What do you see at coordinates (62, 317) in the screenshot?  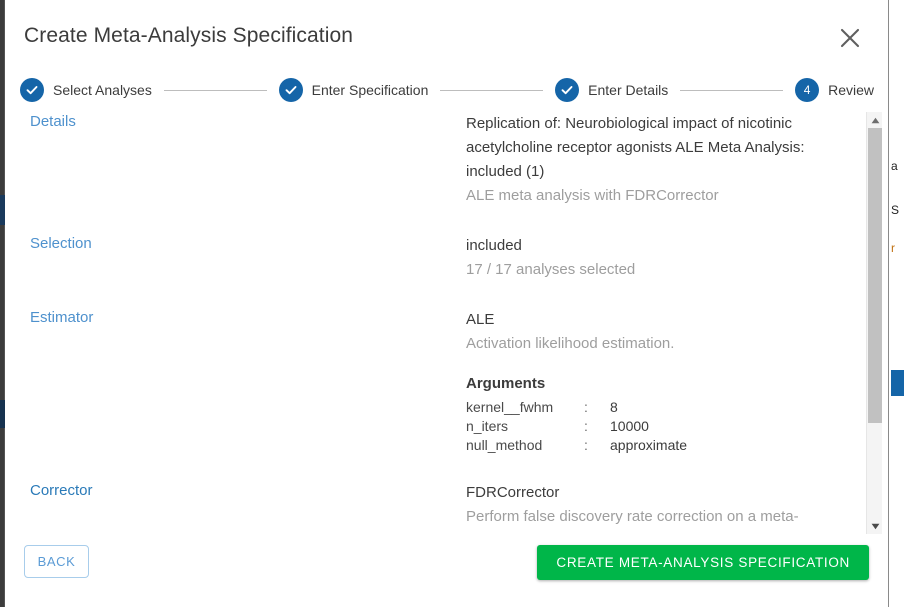 I see `review-label-estimator: Estimator` at bounding box center [62, 317].